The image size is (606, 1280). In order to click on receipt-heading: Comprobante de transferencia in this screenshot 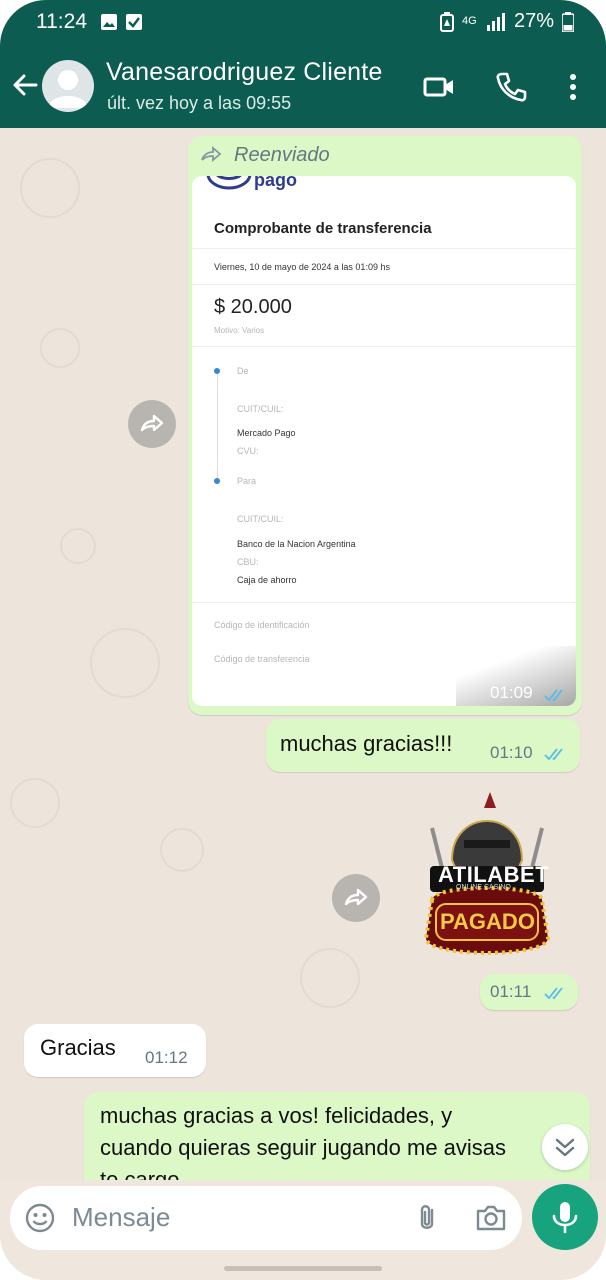, I will do `click(323, 228)`.